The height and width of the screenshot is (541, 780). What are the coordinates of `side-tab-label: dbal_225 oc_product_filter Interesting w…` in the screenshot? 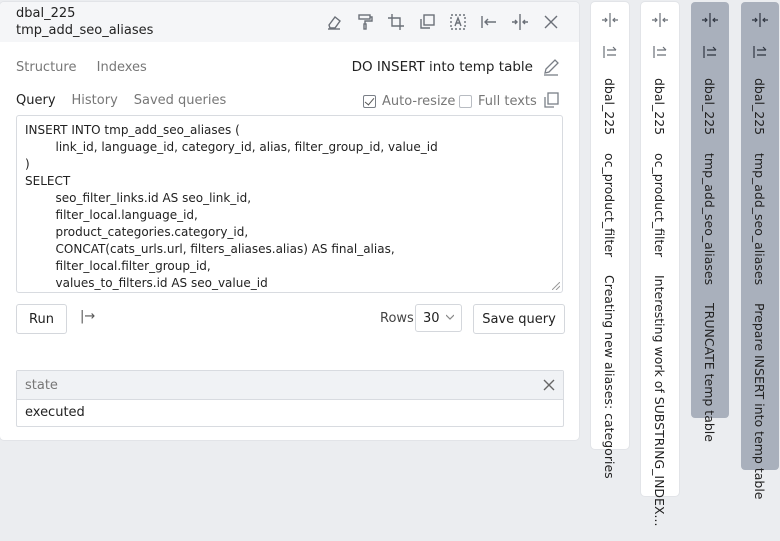 It's located at (659, 309).